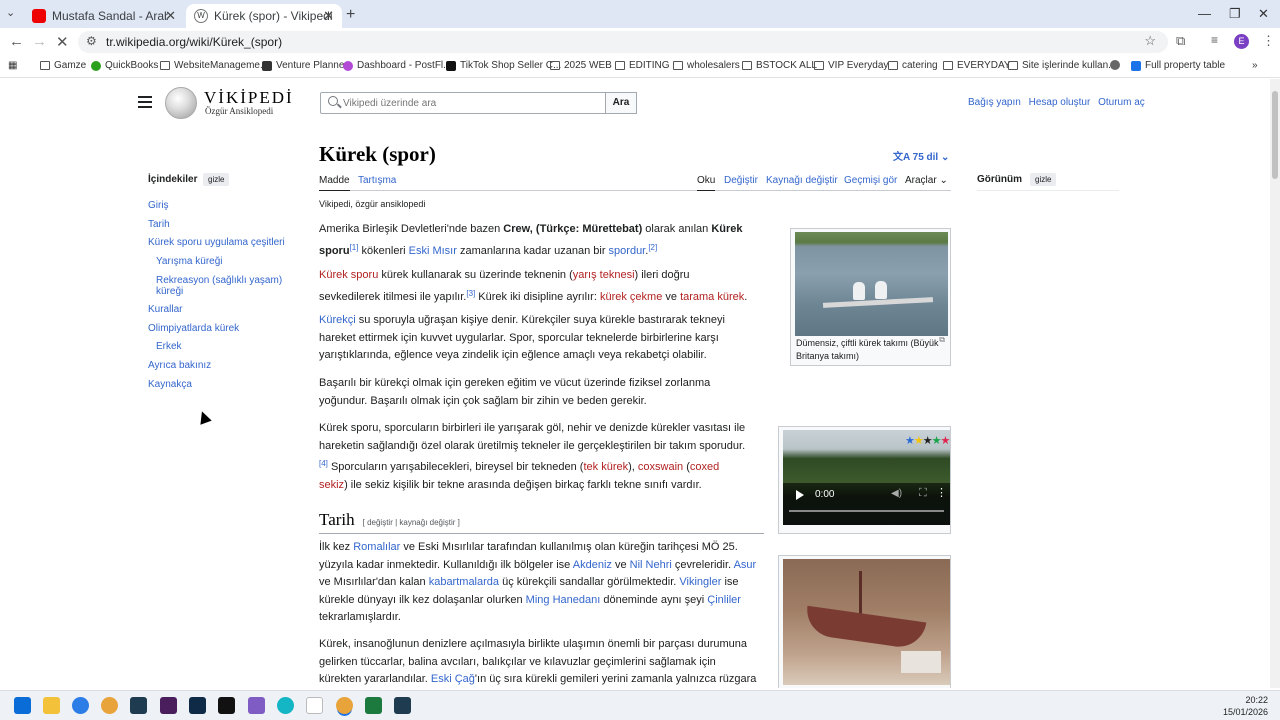  I want to click on redlink: tarama kürek, so click(712, 297).